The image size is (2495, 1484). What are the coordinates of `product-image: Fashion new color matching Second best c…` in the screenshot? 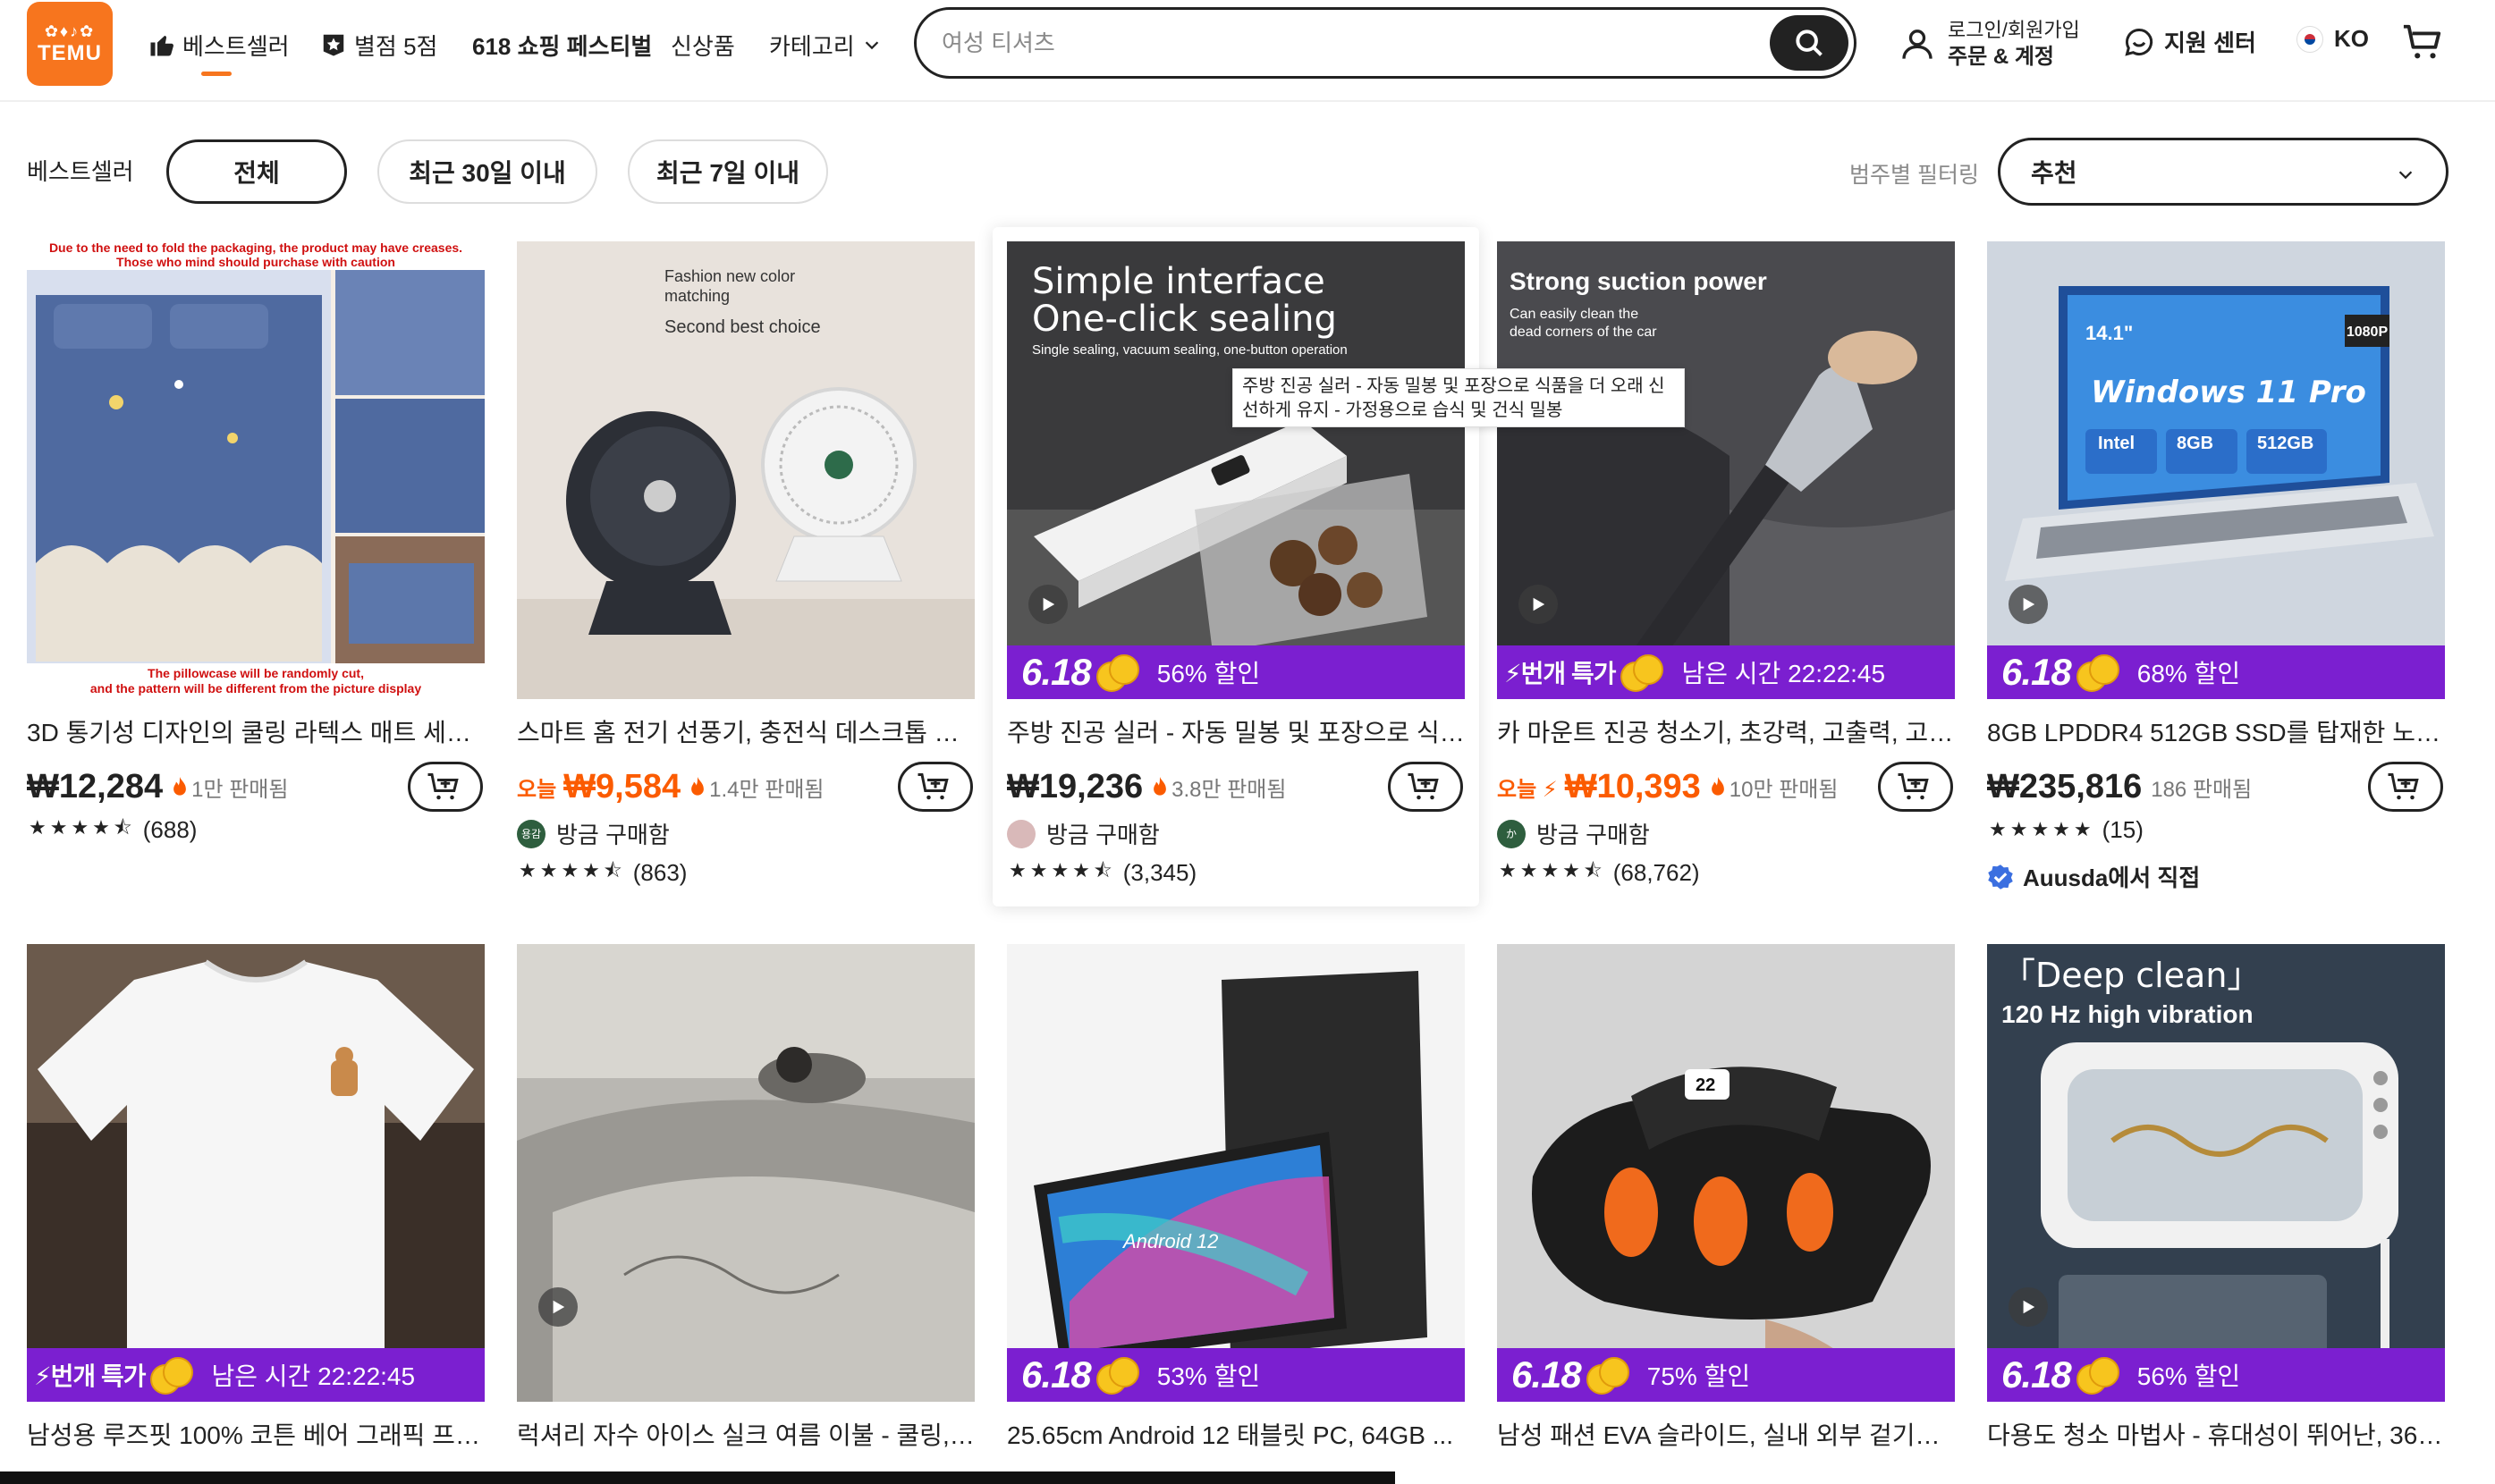 It's located at (746, 470).